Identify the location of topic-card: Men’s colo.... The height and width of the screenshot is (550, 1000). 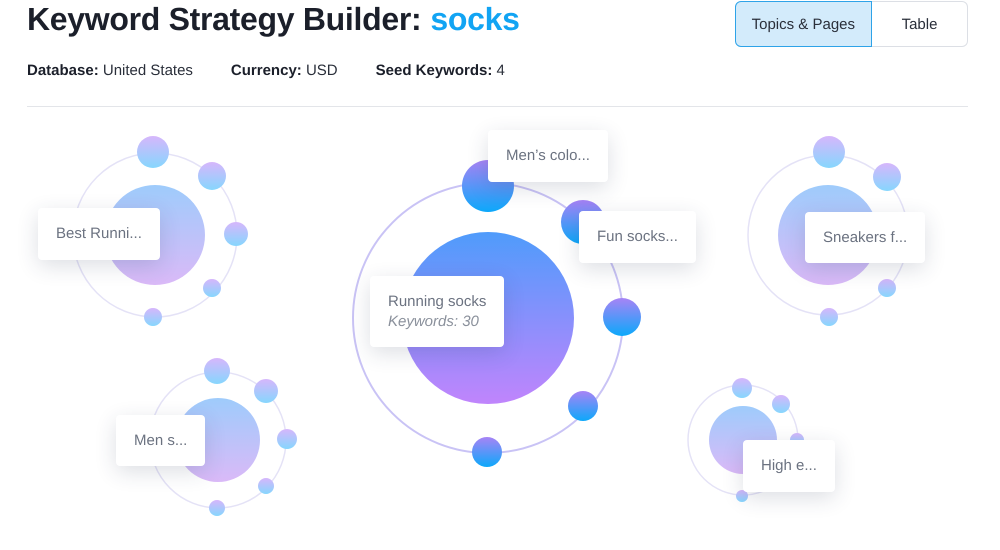
(548, 156).